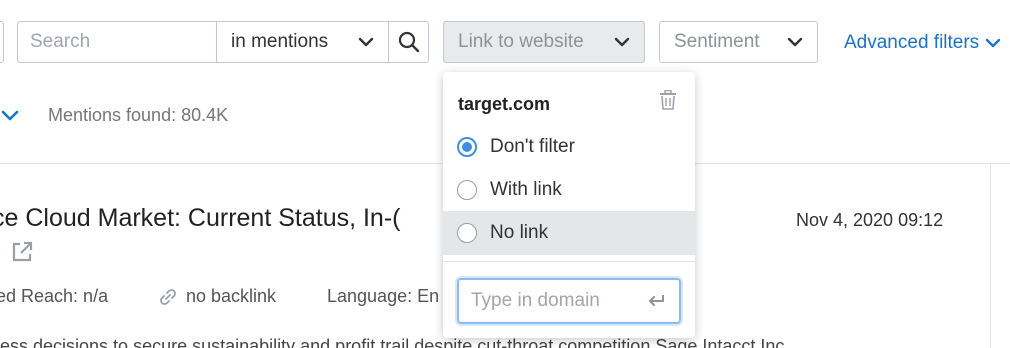 The width and height of the screenshot is (1010, 348). Describe the element at coordinates (526, 189) in the screenshot. I see `option-with-link-label: With link` at that location.